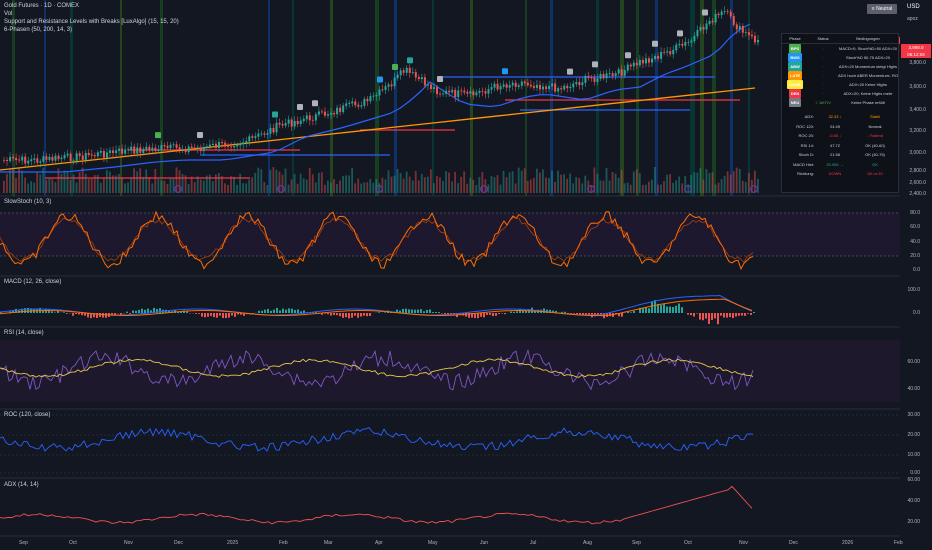  Describe the element at coordinates (840, 93) in the screenshot. I see `phase-row-den: DEN · ADX<20; Keine Highs mehr` at that location.